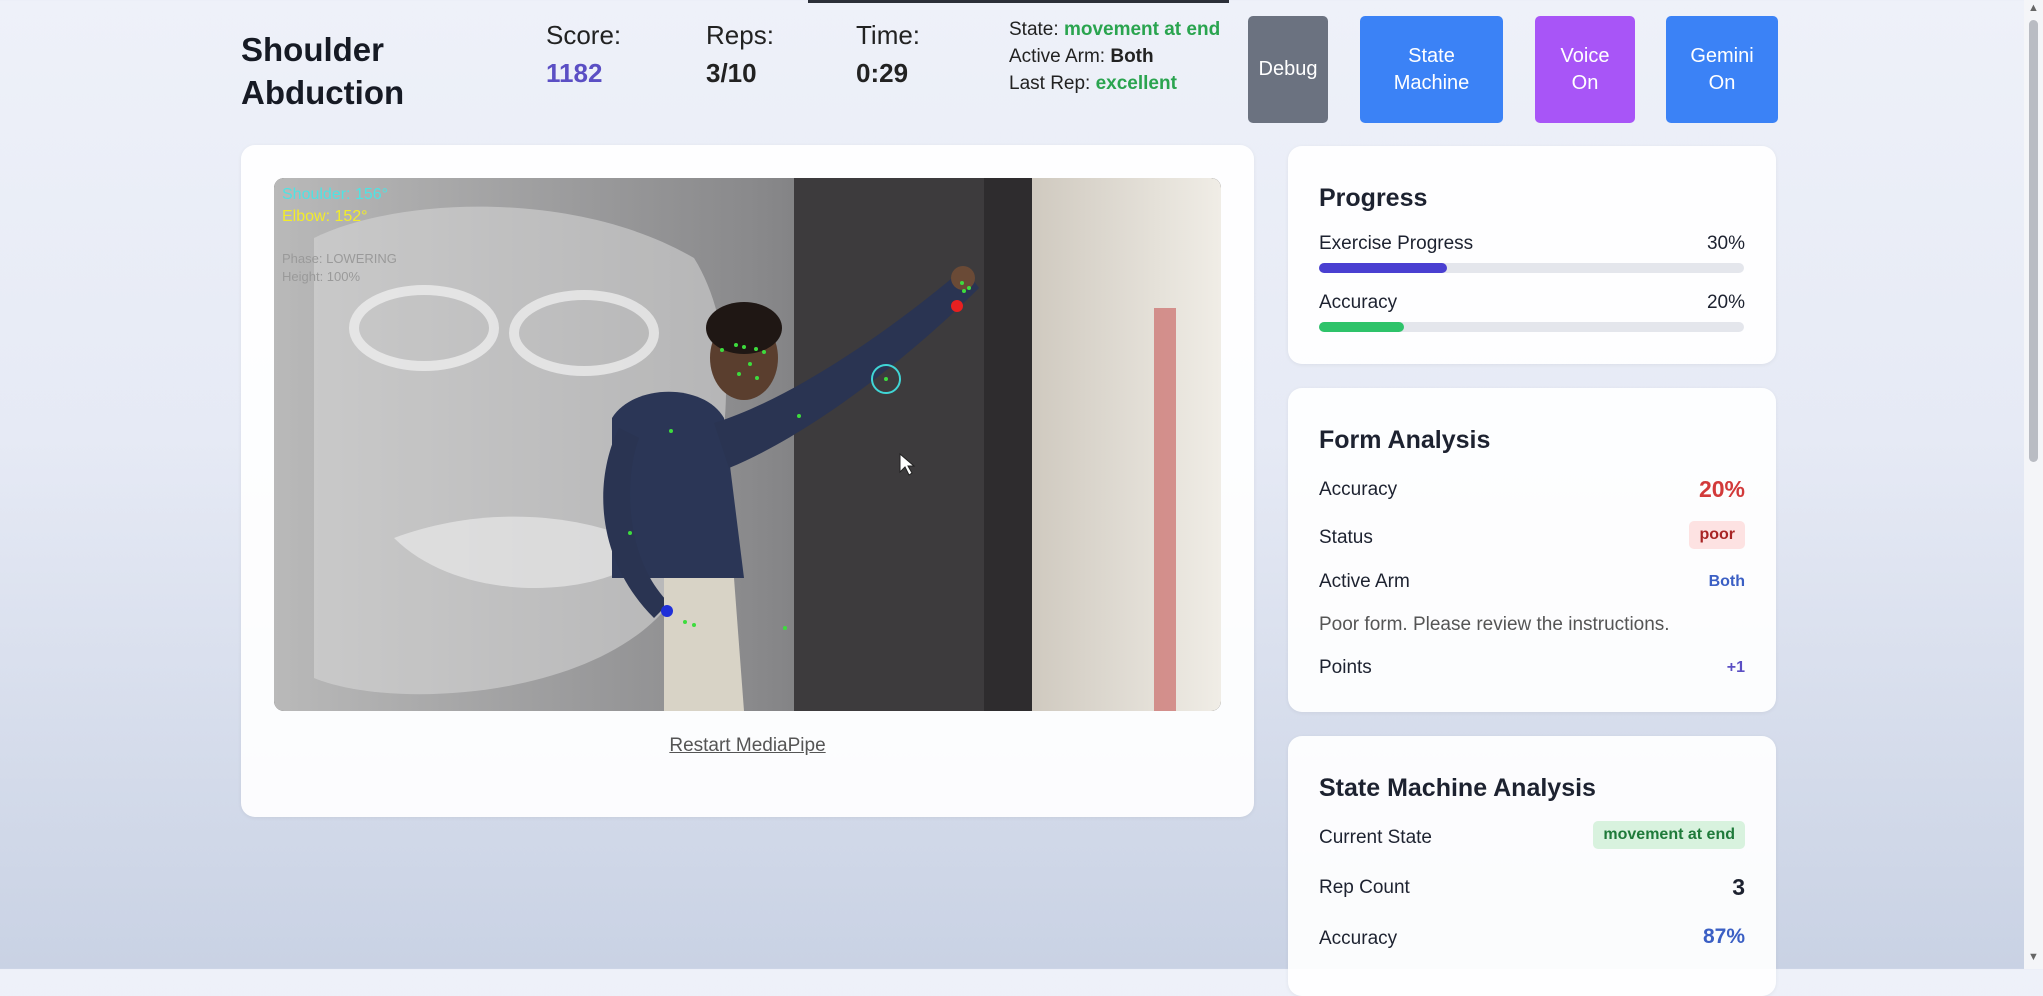 Image resolution: width=2043 pixels, height=996 pixels. Describe the element at coordinates (339, 258) in the screenshot. I see `overlay-phase: Phase: LOWERING` at that location.